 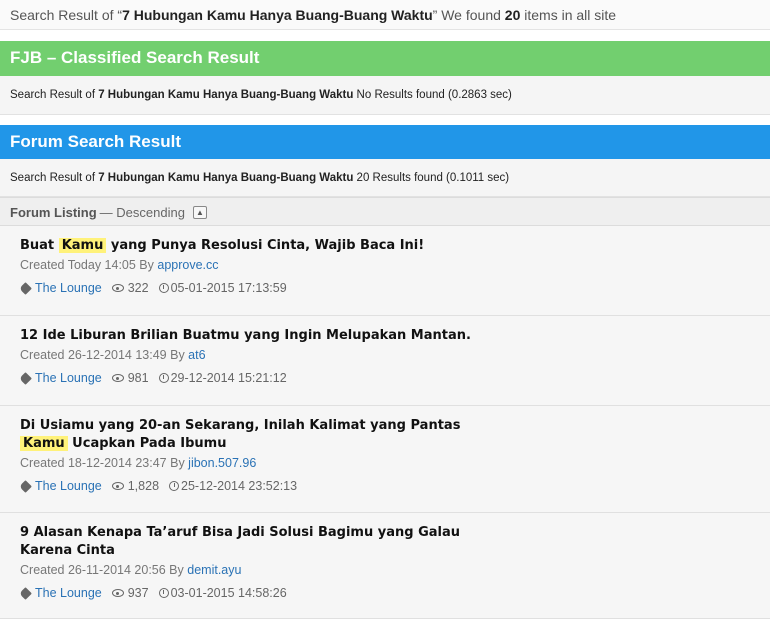 I want to click on thread-created: Created 26-11-2014 20:56 By demit.ayu, so click(x=131, y=570).